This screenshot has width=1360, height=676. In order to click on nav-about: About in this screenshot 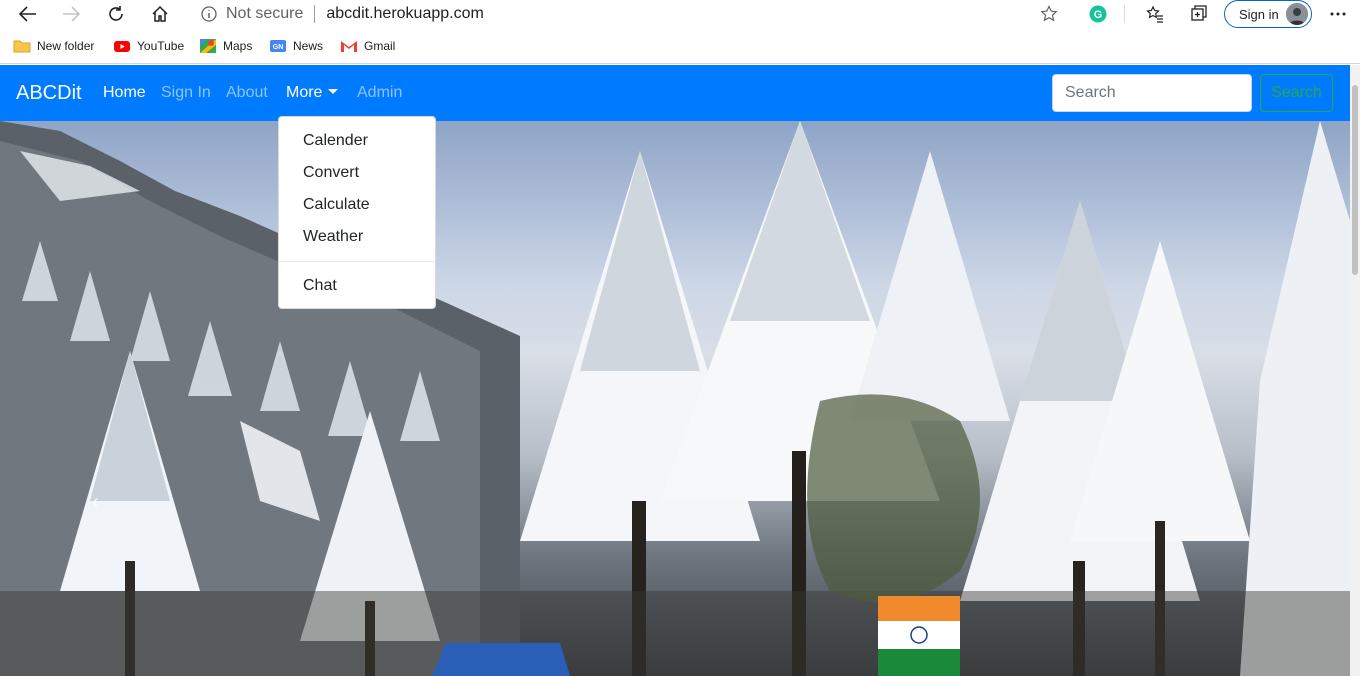, I will do `click(247, 93)`.